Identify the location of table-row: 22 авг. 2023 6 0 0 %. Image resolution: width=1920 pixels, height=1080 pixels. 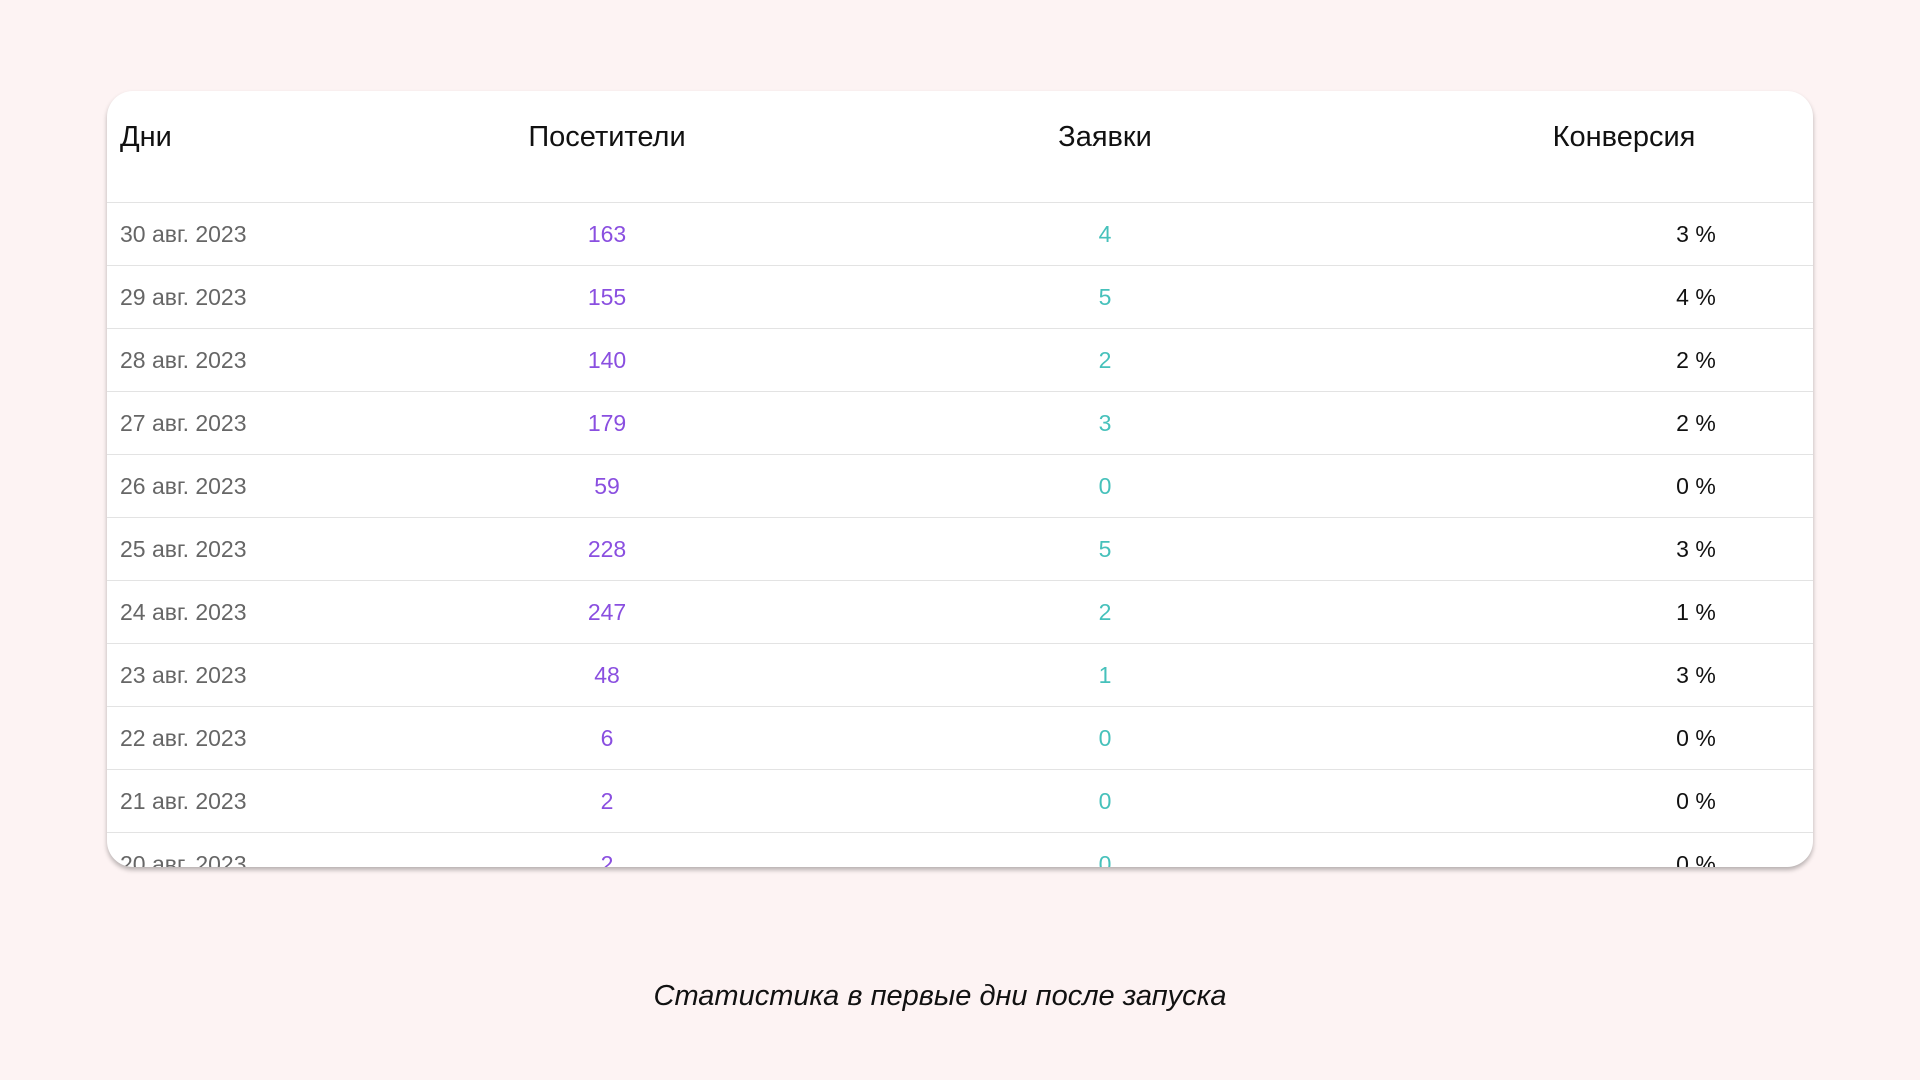
(960, 738).